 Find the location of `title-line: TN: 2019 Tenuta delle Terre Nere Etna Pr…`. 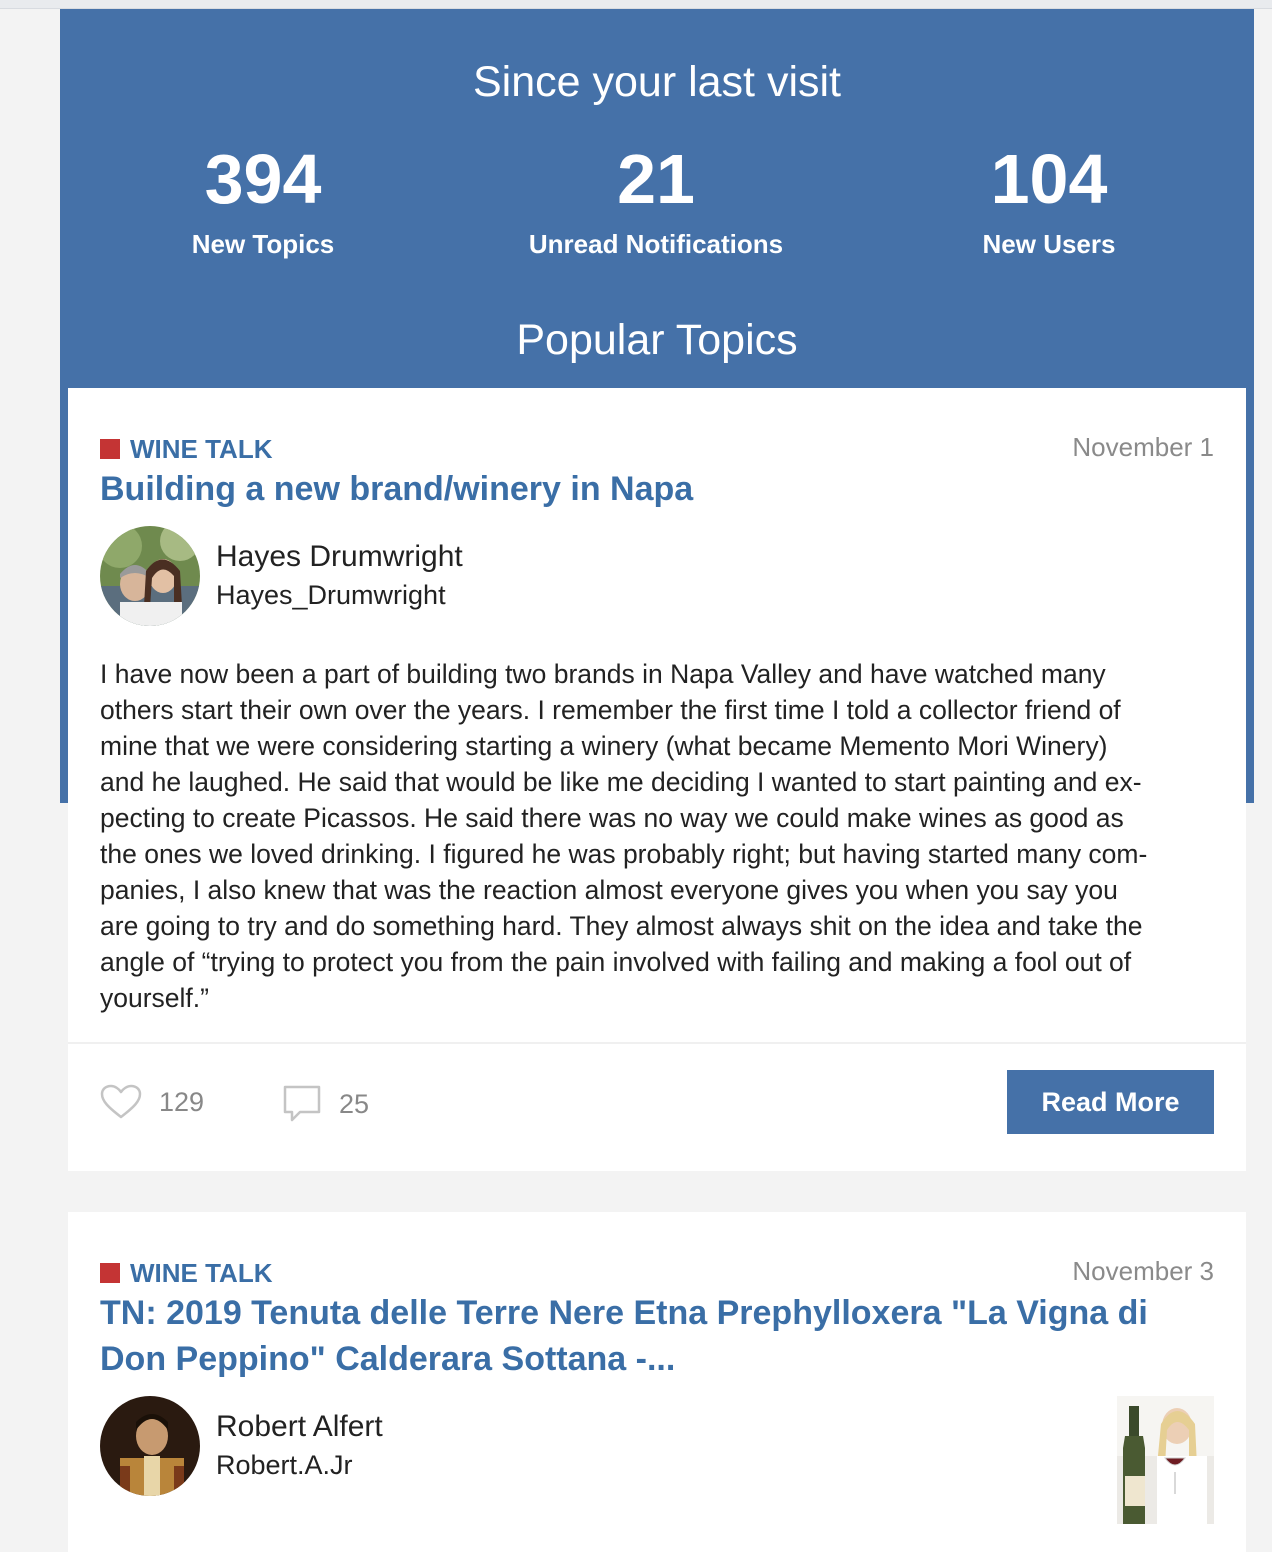

title-line: TN: 2019 Tenuta delle Terre Nere Etna Pr… is located at coordinates (624, 1313).